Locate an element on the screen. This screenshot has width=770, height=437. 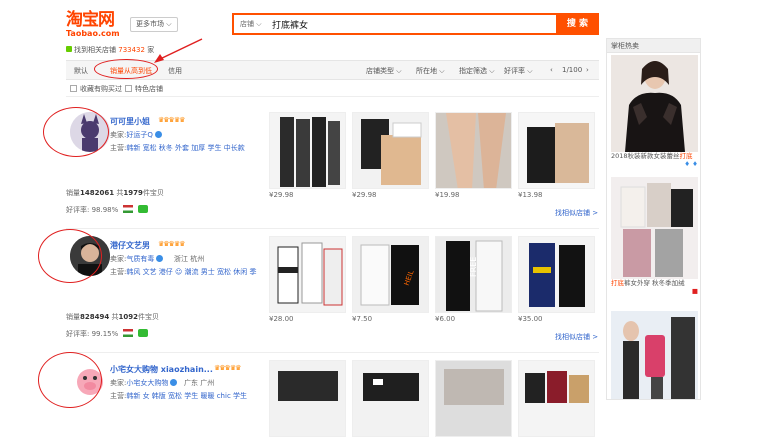
shop-location: 浙江 杭州 is located at coordinates (189, 259).